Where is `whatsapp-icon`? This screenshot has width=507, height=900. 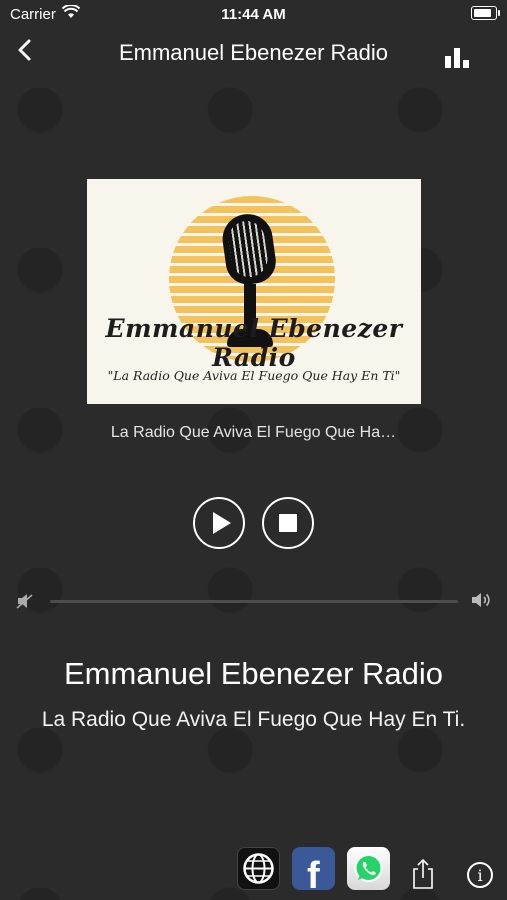 whatsapp-icon is located at coordinates (368, 868).